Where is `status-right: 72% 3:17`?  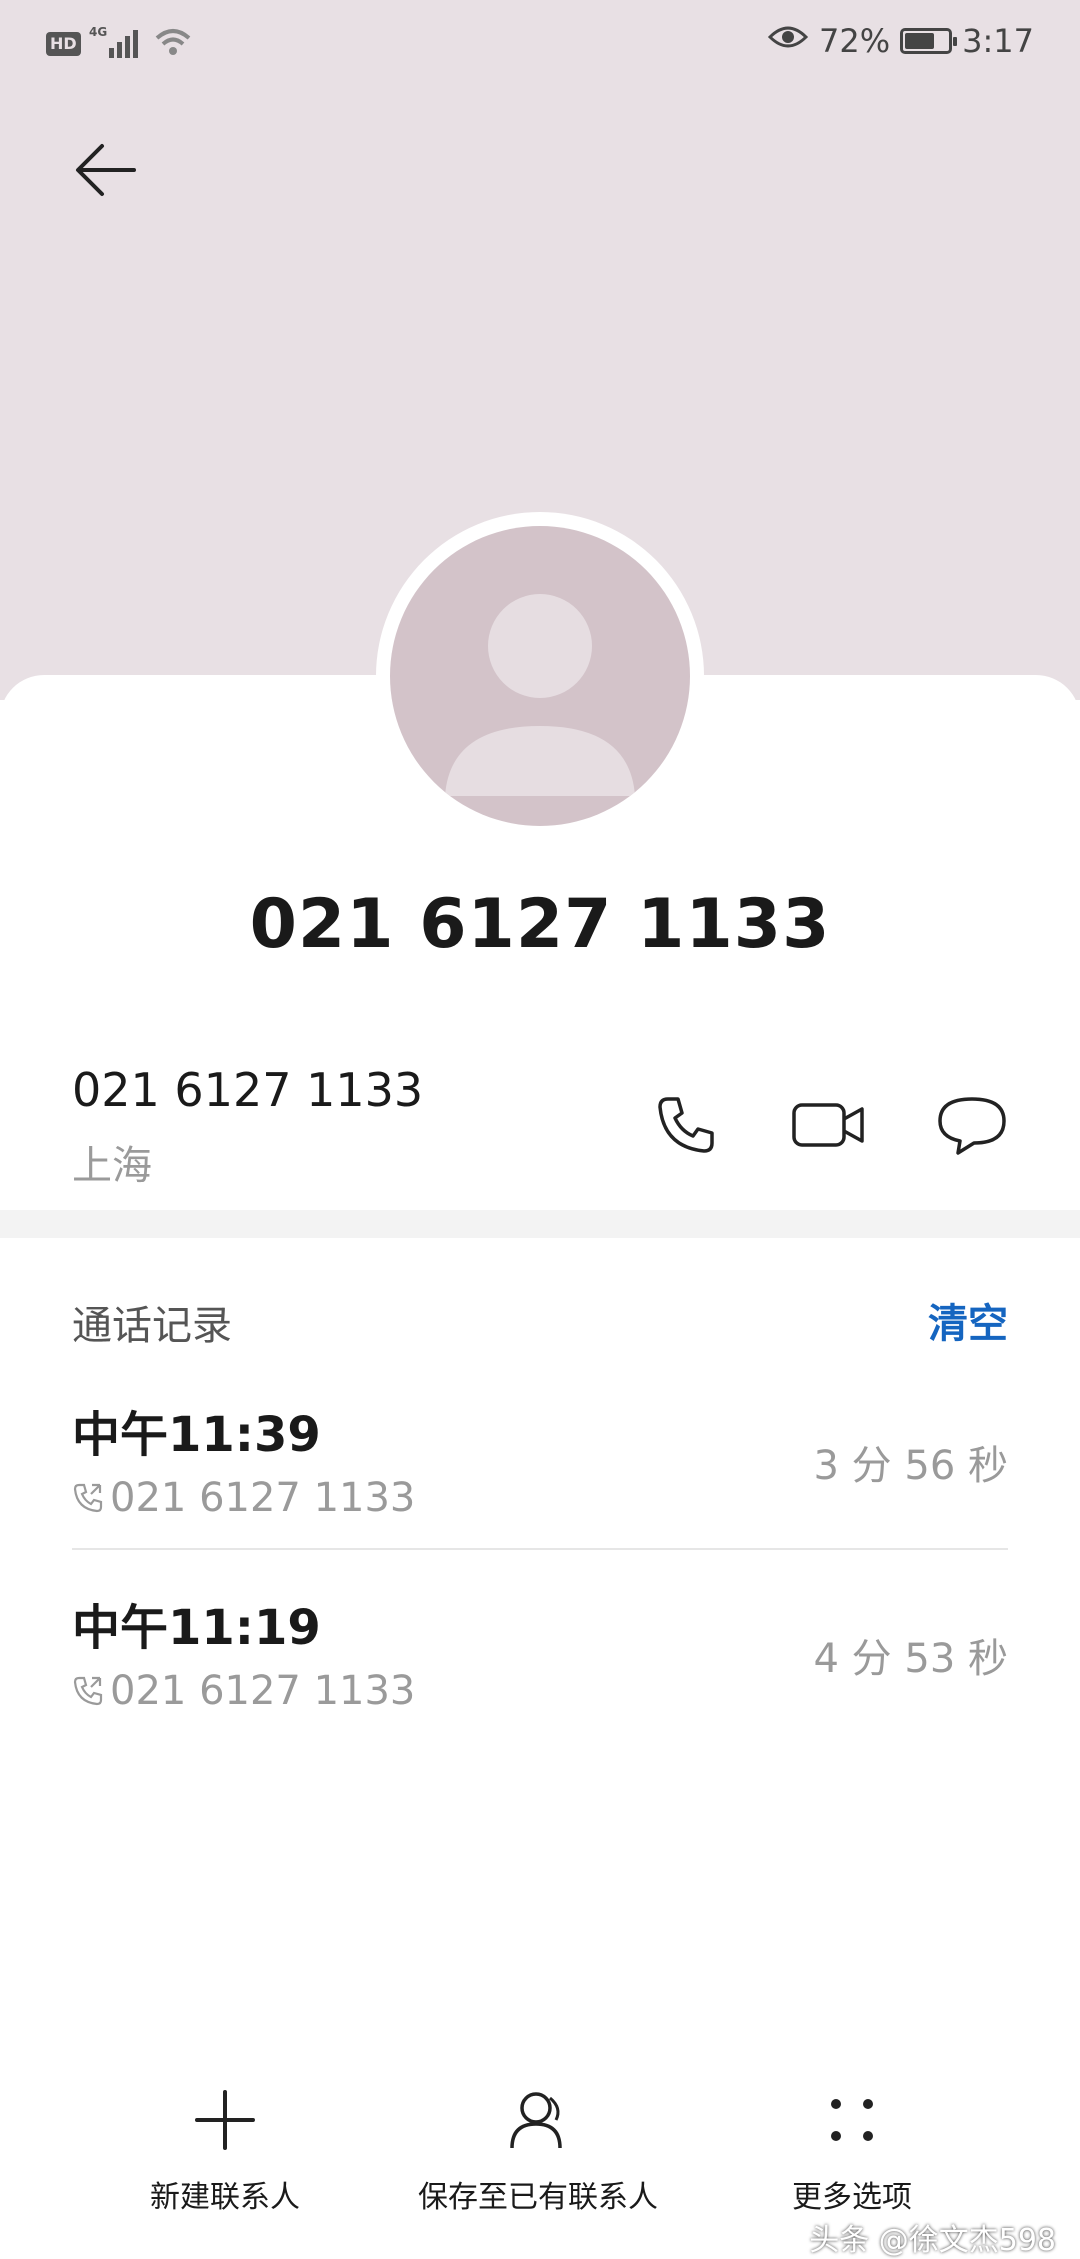 status-right: 72% 3:17 is located at coordinates (900, 41).